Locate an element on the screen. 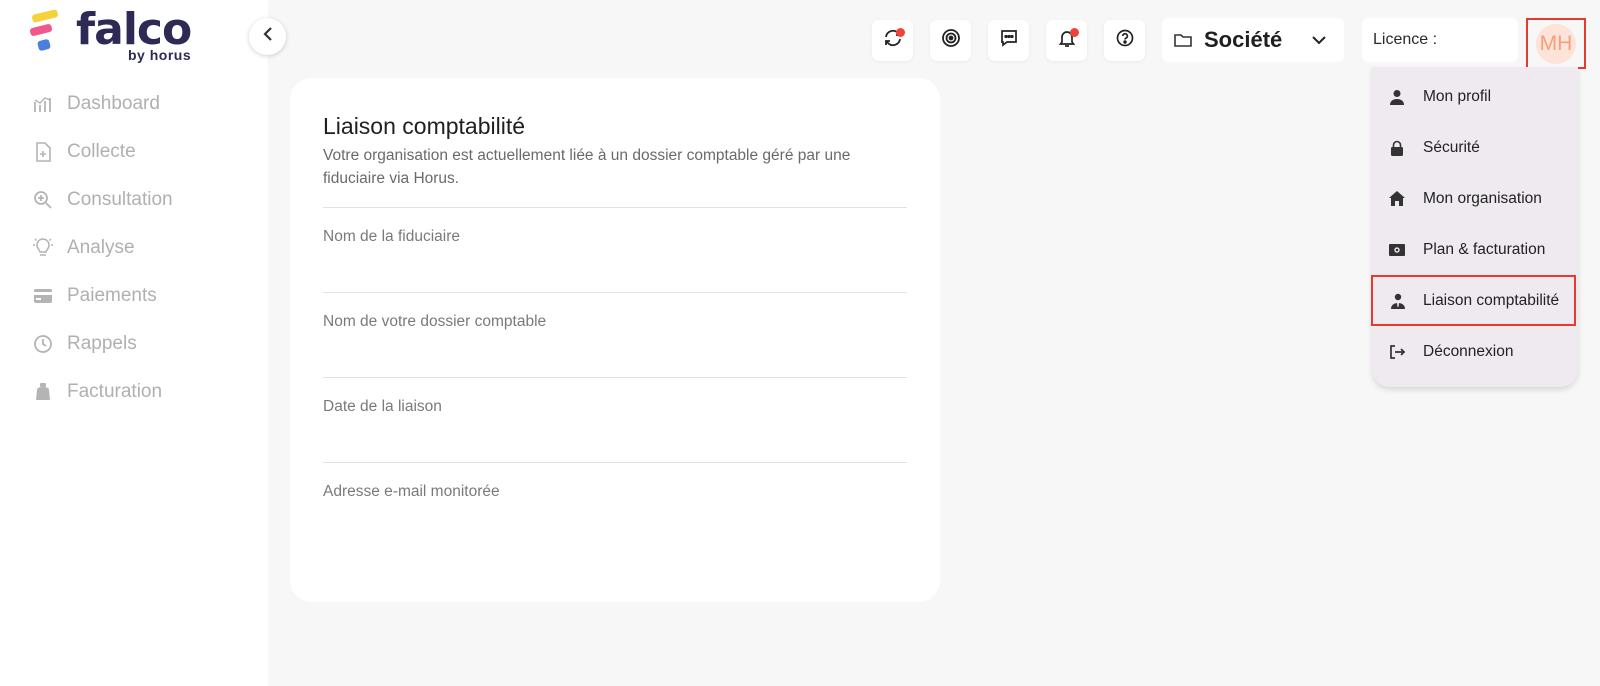 The width and height of the screenshot is (1600, 686). sync-button is located at coordinates (892, 40).